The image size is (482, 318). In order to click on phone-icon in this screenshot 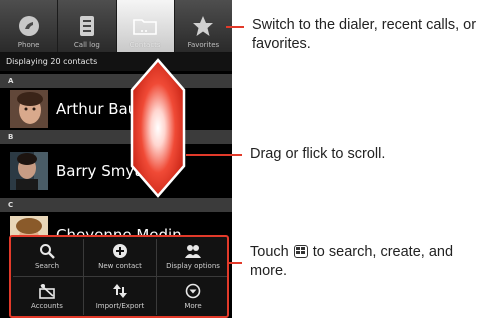, I will do `click(29, 26)`.